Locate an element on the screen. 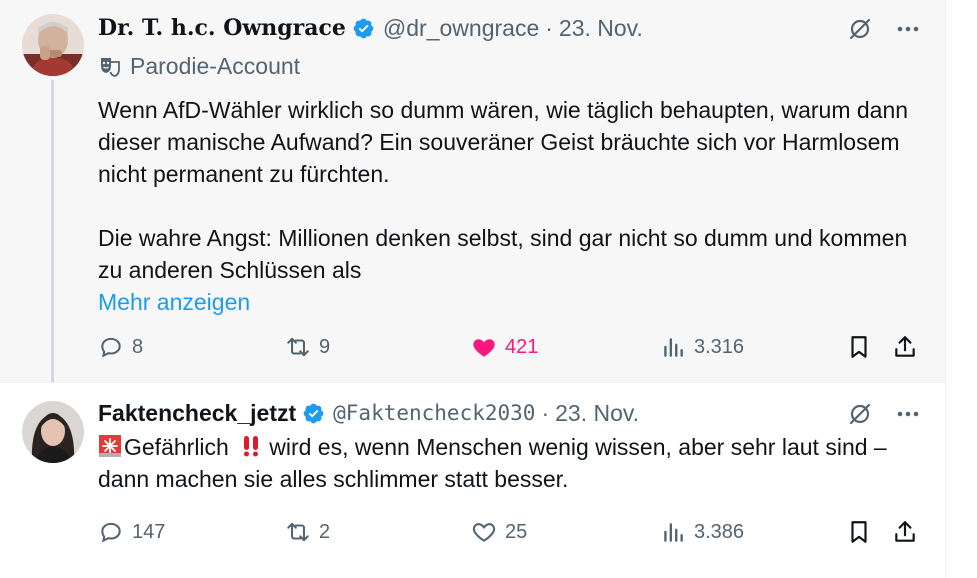 Image resolution: width=977 pixels, height=578 pixels. views-button: 3.316 is located at coordinates (702, 347).